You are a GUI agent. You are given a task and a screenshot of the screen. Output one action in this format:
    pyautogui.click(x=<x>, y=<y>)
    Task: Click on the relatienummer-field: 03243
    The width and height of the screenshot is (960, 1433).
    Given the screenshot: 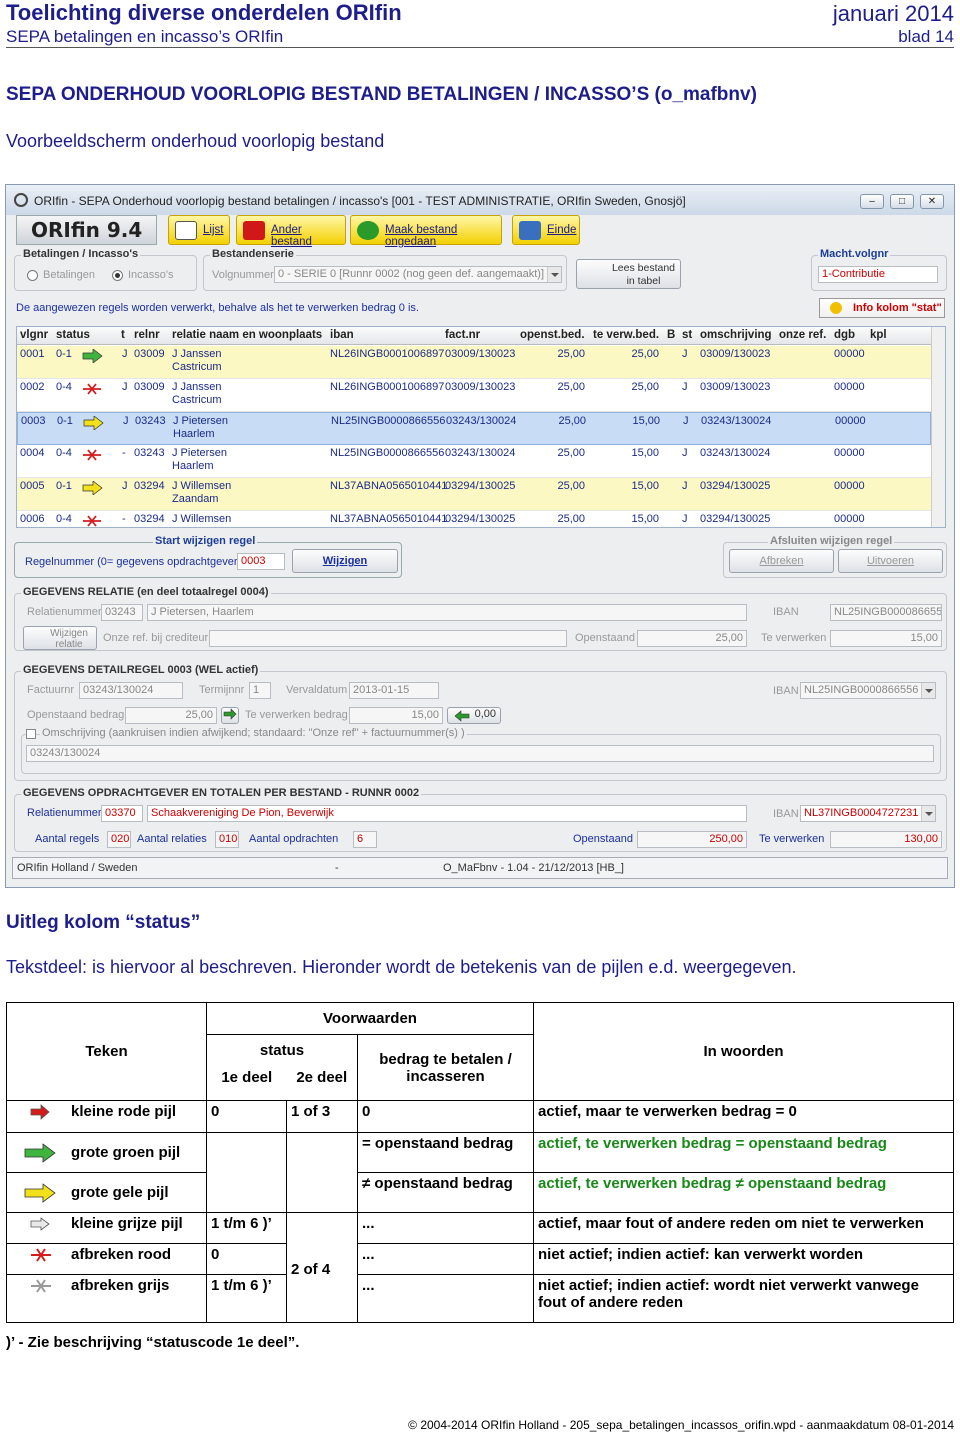 What is the action you would take?
    pyautogui.click(x=122, y=612)
    